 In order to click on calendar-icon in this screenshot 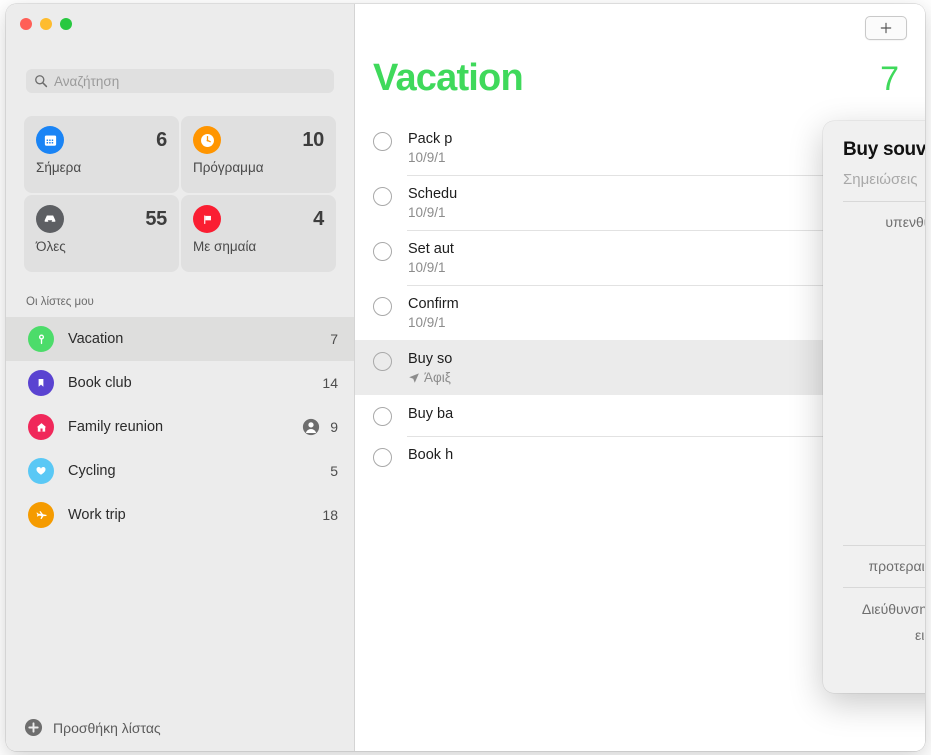, I will do `click(50, 140)`.